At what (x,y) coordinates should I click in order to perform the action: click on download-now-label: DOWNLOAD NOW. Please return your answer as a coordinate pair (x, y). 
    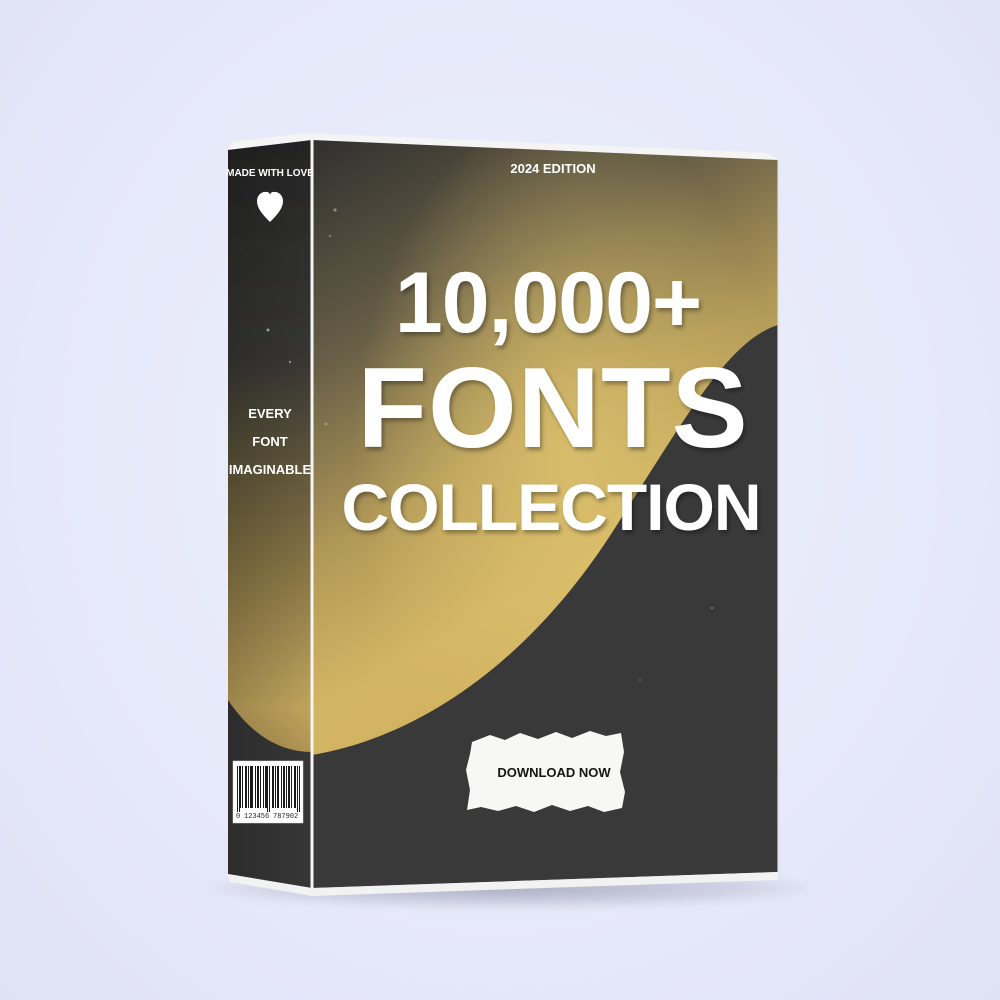
    Looking at the image, I should click on (554, 772).